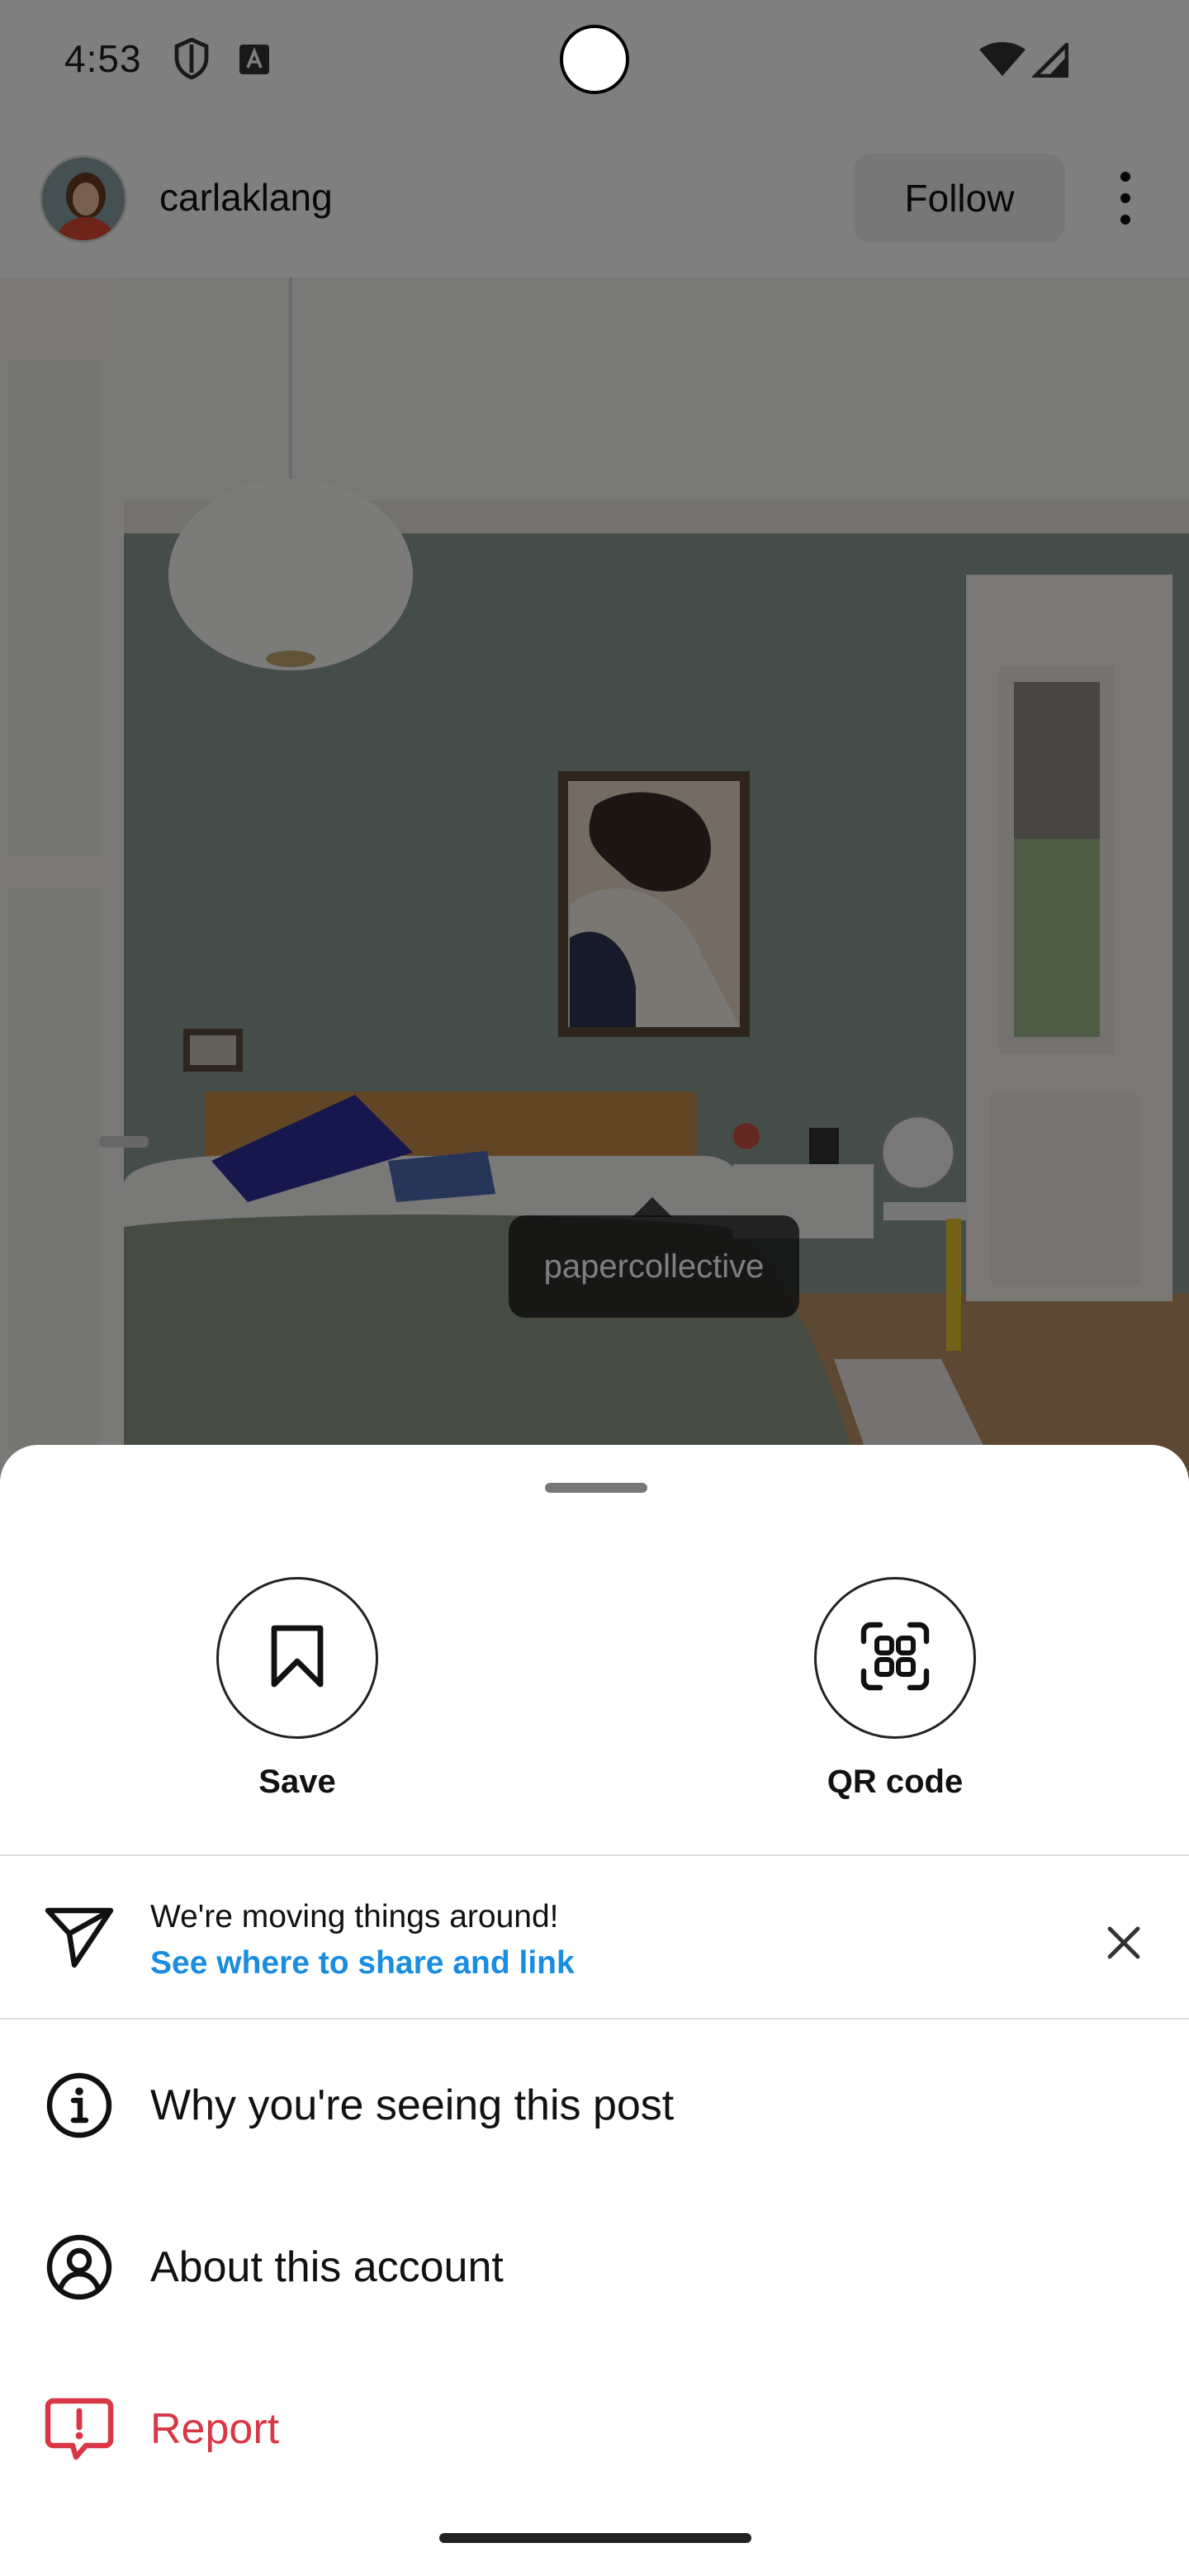 This screenshot has height=2576, width=1189. I want to click on why-seeing-post-label: Why you're seeing this post, so click(412, 2105).